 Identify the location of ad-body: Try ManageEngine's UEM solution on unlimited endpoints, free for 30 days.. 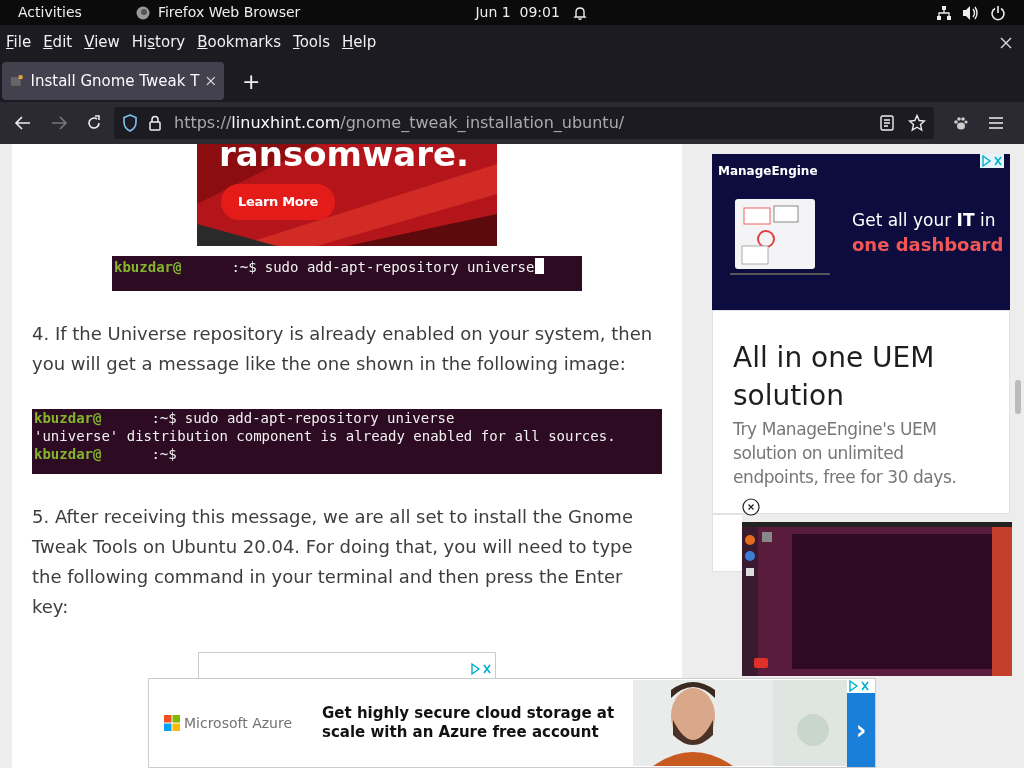
(845, 453).